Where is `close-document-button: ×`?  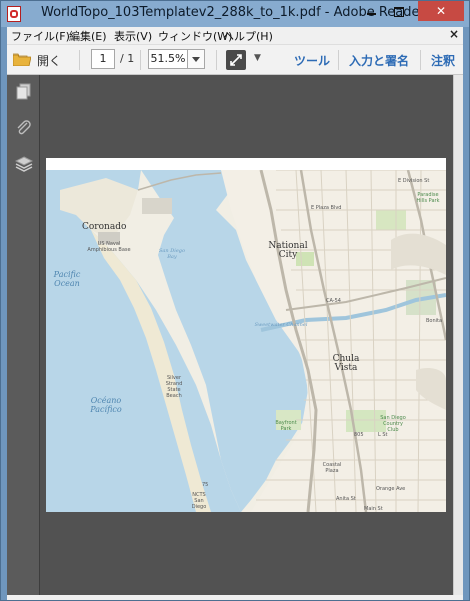 close-document-button: × is located at coordinates (454, 34).